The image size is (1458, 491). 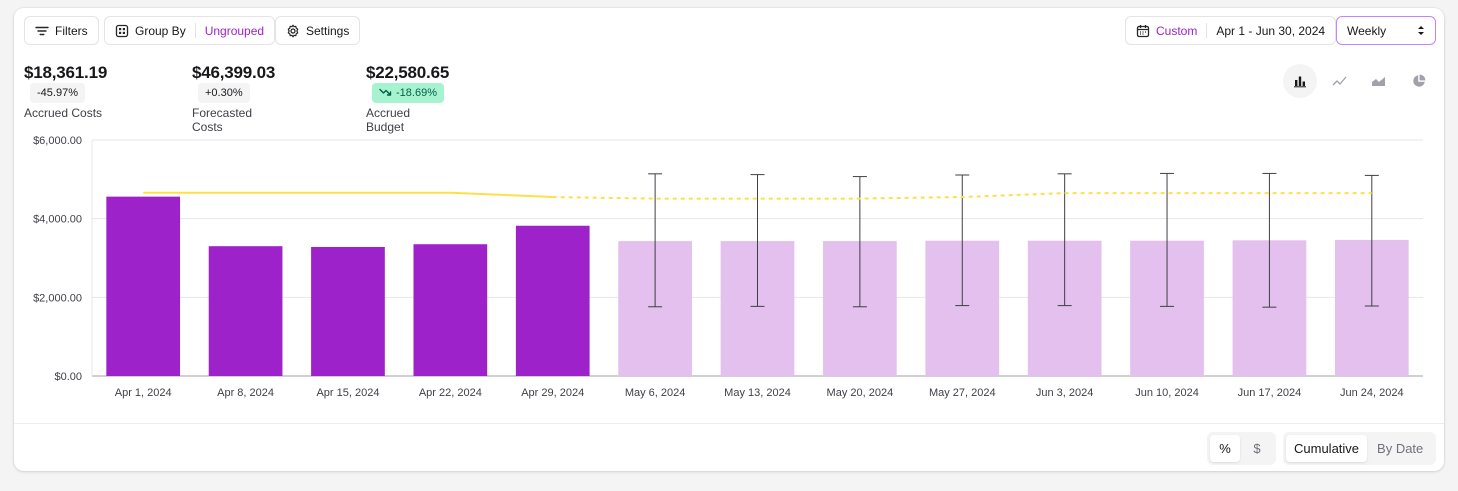 What do you see at coordinates (860, 393) in the screenshot?
I see `x-tick-label: May 20, 2024` at bounding box center [860, 393].